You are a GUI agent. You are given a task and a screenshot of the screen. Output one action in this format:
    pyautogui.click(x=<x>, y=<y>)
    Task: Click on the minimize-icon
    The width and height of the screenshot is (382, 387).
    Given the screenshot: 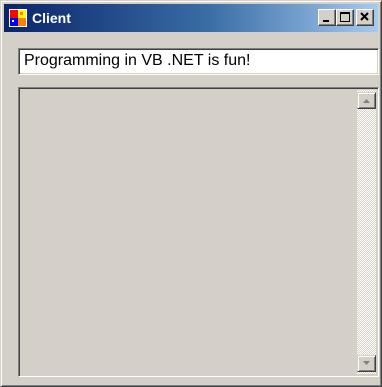 What is the action you would take?
    pyautogui.click(x=326, y=21)
    